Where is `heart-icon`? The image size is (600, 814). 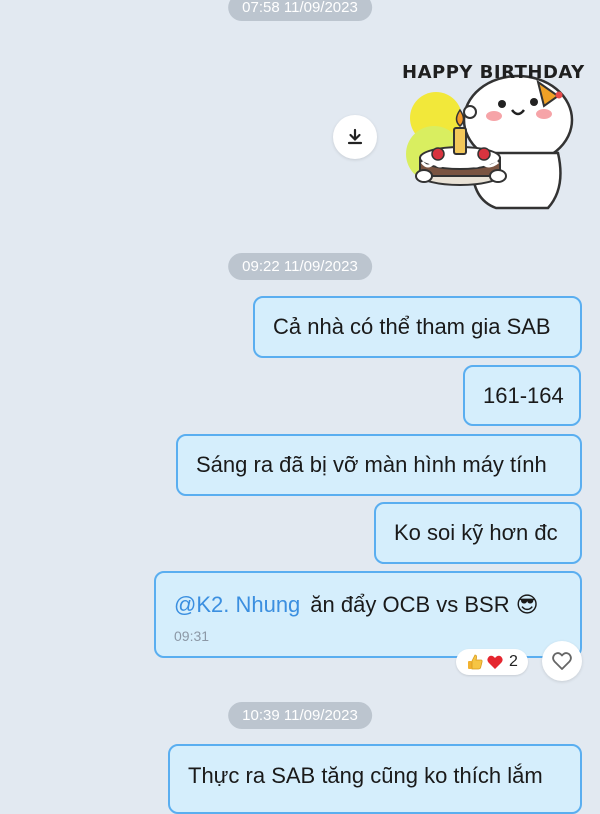 heart-icon is located at coordinates (495, 662).